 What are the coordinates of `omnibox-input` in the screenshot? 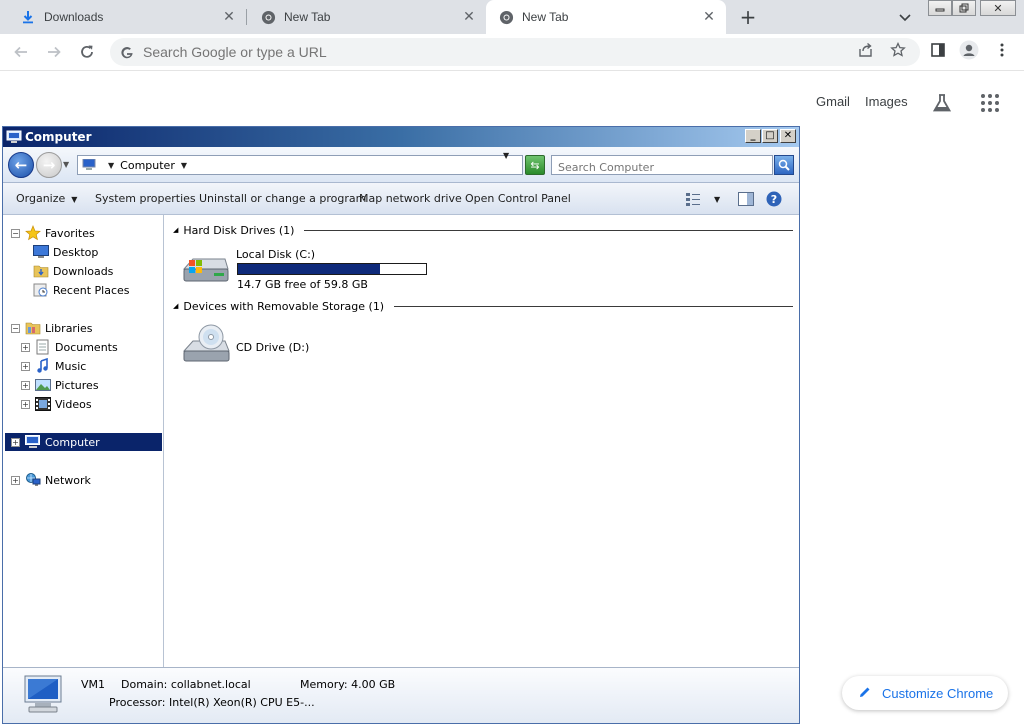 It's located at (483, 52).